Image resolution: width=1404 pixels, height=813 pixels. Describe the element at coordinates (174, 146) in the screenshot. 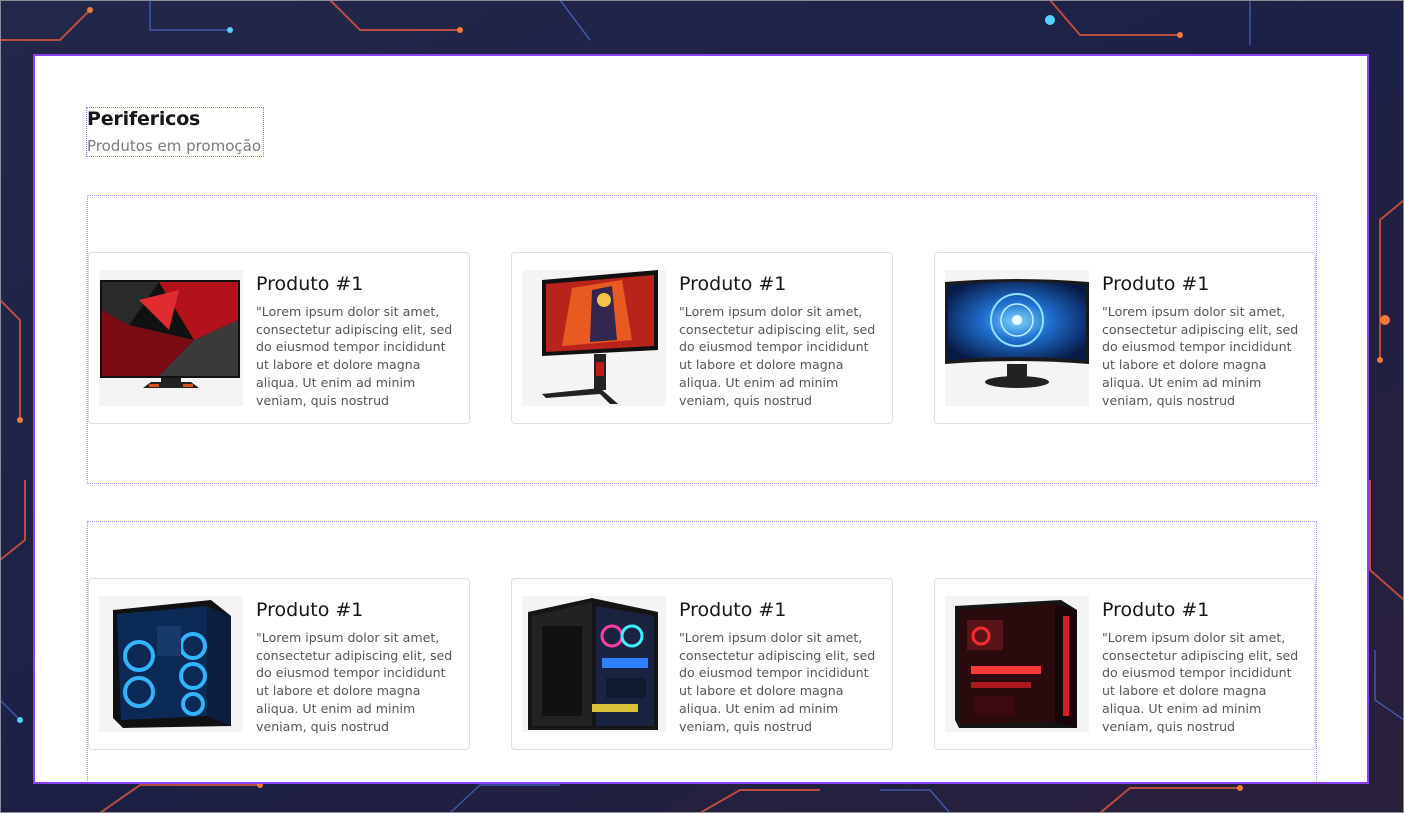

I see `section-subtitle: Produtos em promoção` at that location.